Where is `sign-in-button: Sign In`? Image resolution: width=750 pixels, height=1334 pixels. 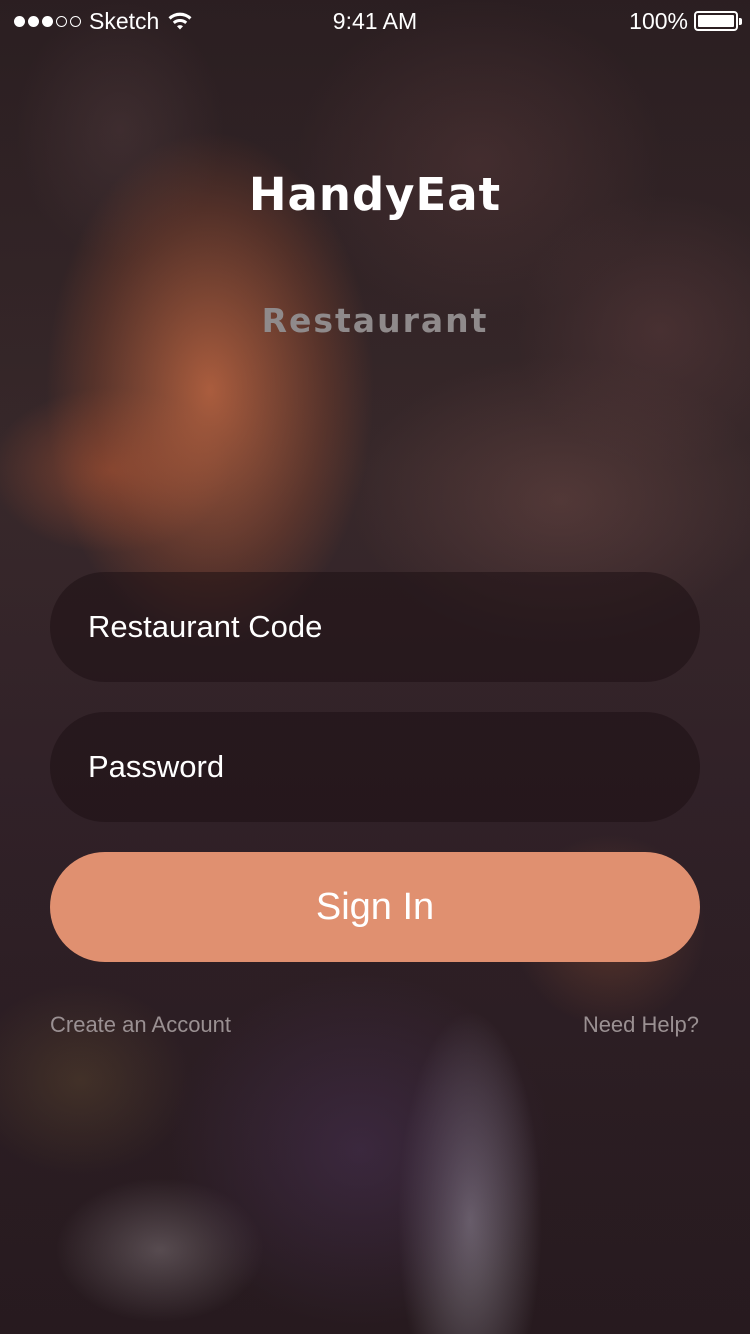
sign-in-button: Sign In is located at coordinates (375, 907).